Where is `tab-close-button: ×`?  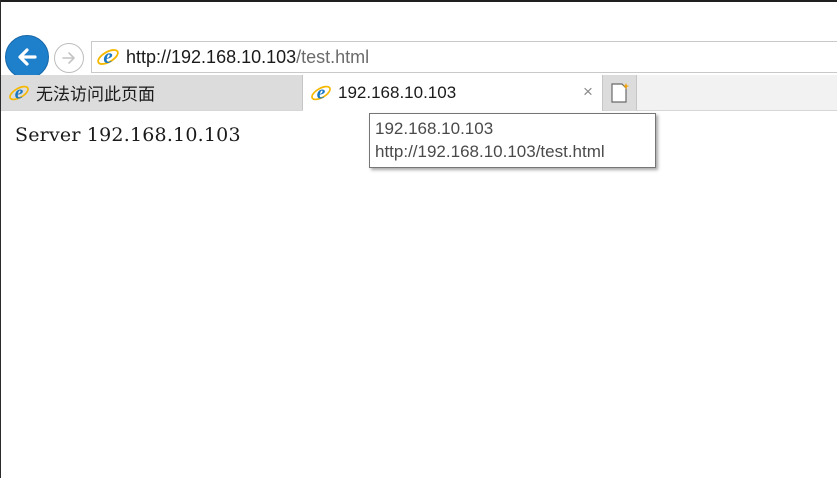 tab-close-button: × is located at coordinates (588, 92).